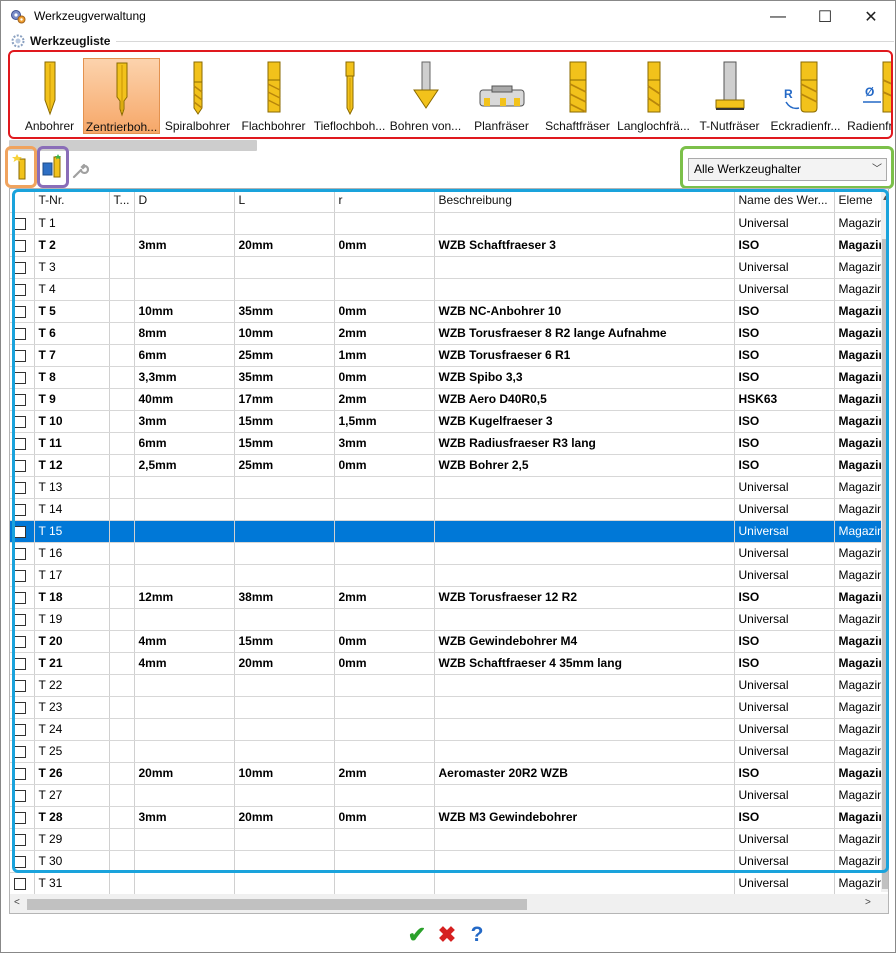  What do you see at coordinates (501, 96) in the screenshot?
I see `tool-planfraeser: Planfräser` at bounding box center [501, 96].